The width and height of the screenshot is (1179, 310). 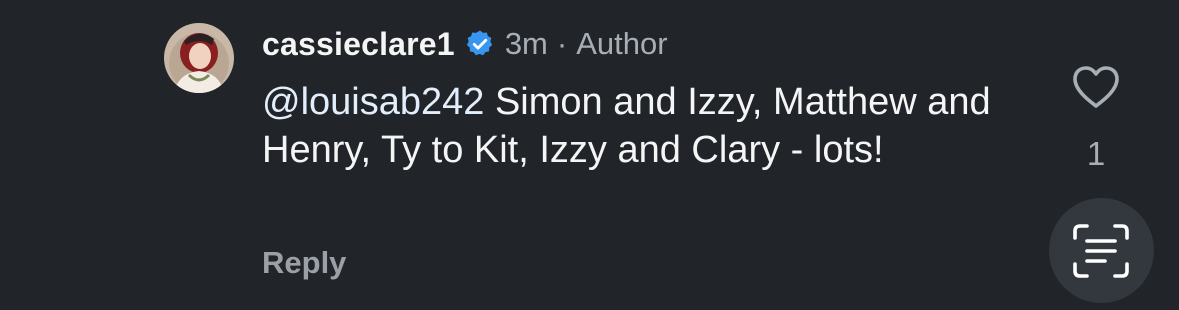 I want to click on heart-icon, so click(x=1096, y=87).